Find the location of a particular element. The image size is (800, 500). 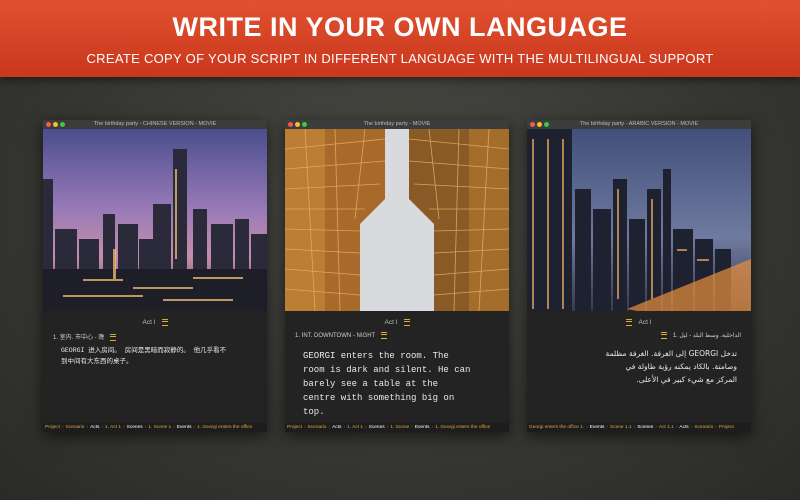

scene-heading-label: 1. الداخلية. وسط البلد - ليل is located at coordinates (706, 336).